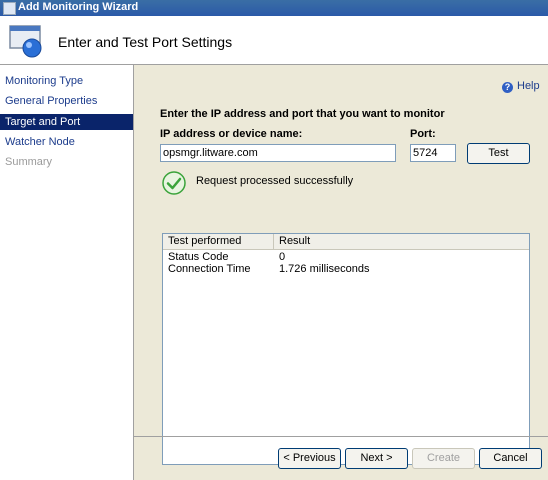 The height and width of the screenshot is (480, 548). I want to click on nav-item-summary: Summary, so click(29, 162).